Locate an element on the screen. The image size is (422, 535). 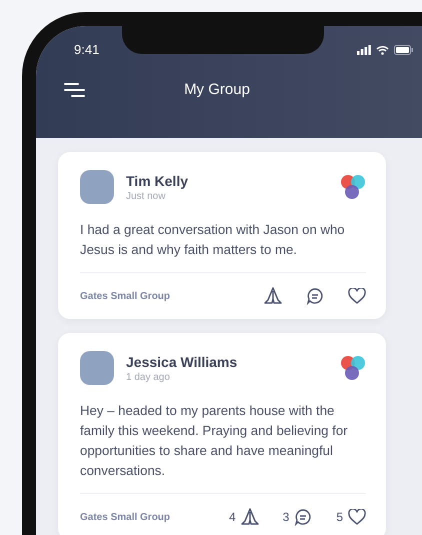
header-title: My Group is located at coordinates (217, 89).